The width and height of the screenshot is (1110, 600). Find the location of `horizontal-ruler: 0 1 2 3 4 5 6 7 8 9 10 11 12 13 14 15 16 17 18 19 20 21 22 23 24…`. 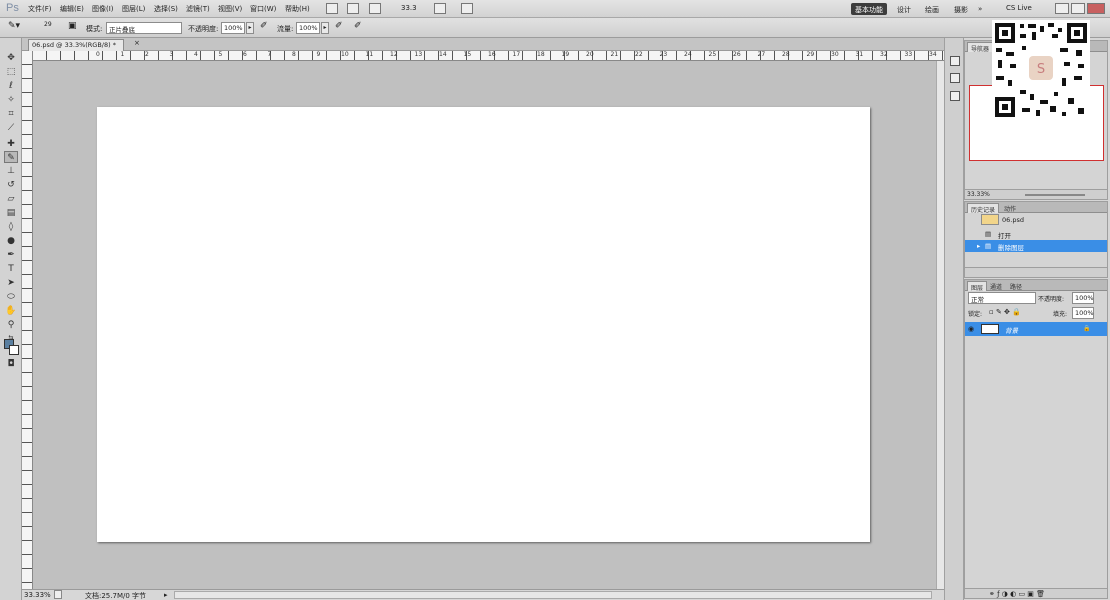

horizontal-ruler: 0 1 2 3 4 5 6 7 8 9 10 11 12 13 14 15 16 17 18 19 20 21 22 23 24… is located at coordinates (509, 56).